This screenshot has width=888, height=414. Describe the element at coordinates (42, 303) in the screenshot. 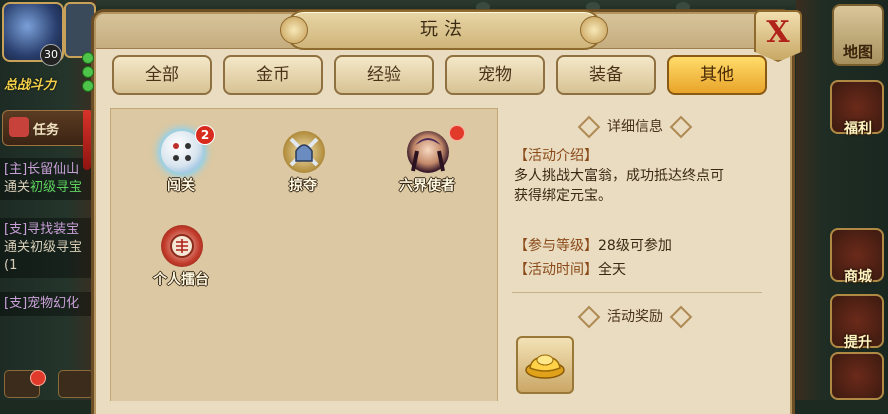

I see `quest-title: [支]宠物幻化` at that location.